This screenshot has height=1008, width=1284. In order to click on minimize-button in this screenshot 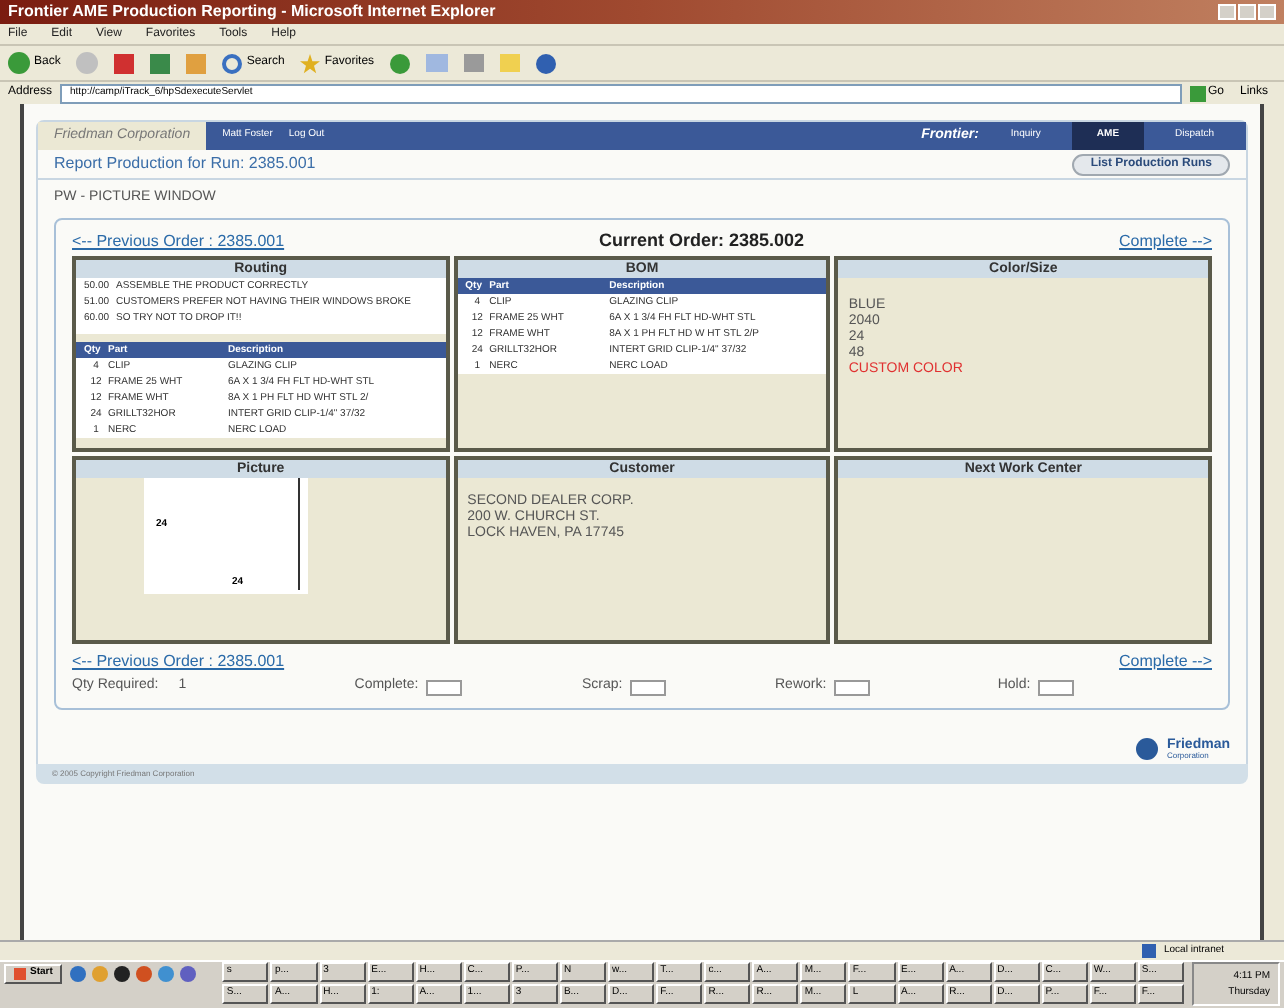, I will do `click(1227, 12)`.